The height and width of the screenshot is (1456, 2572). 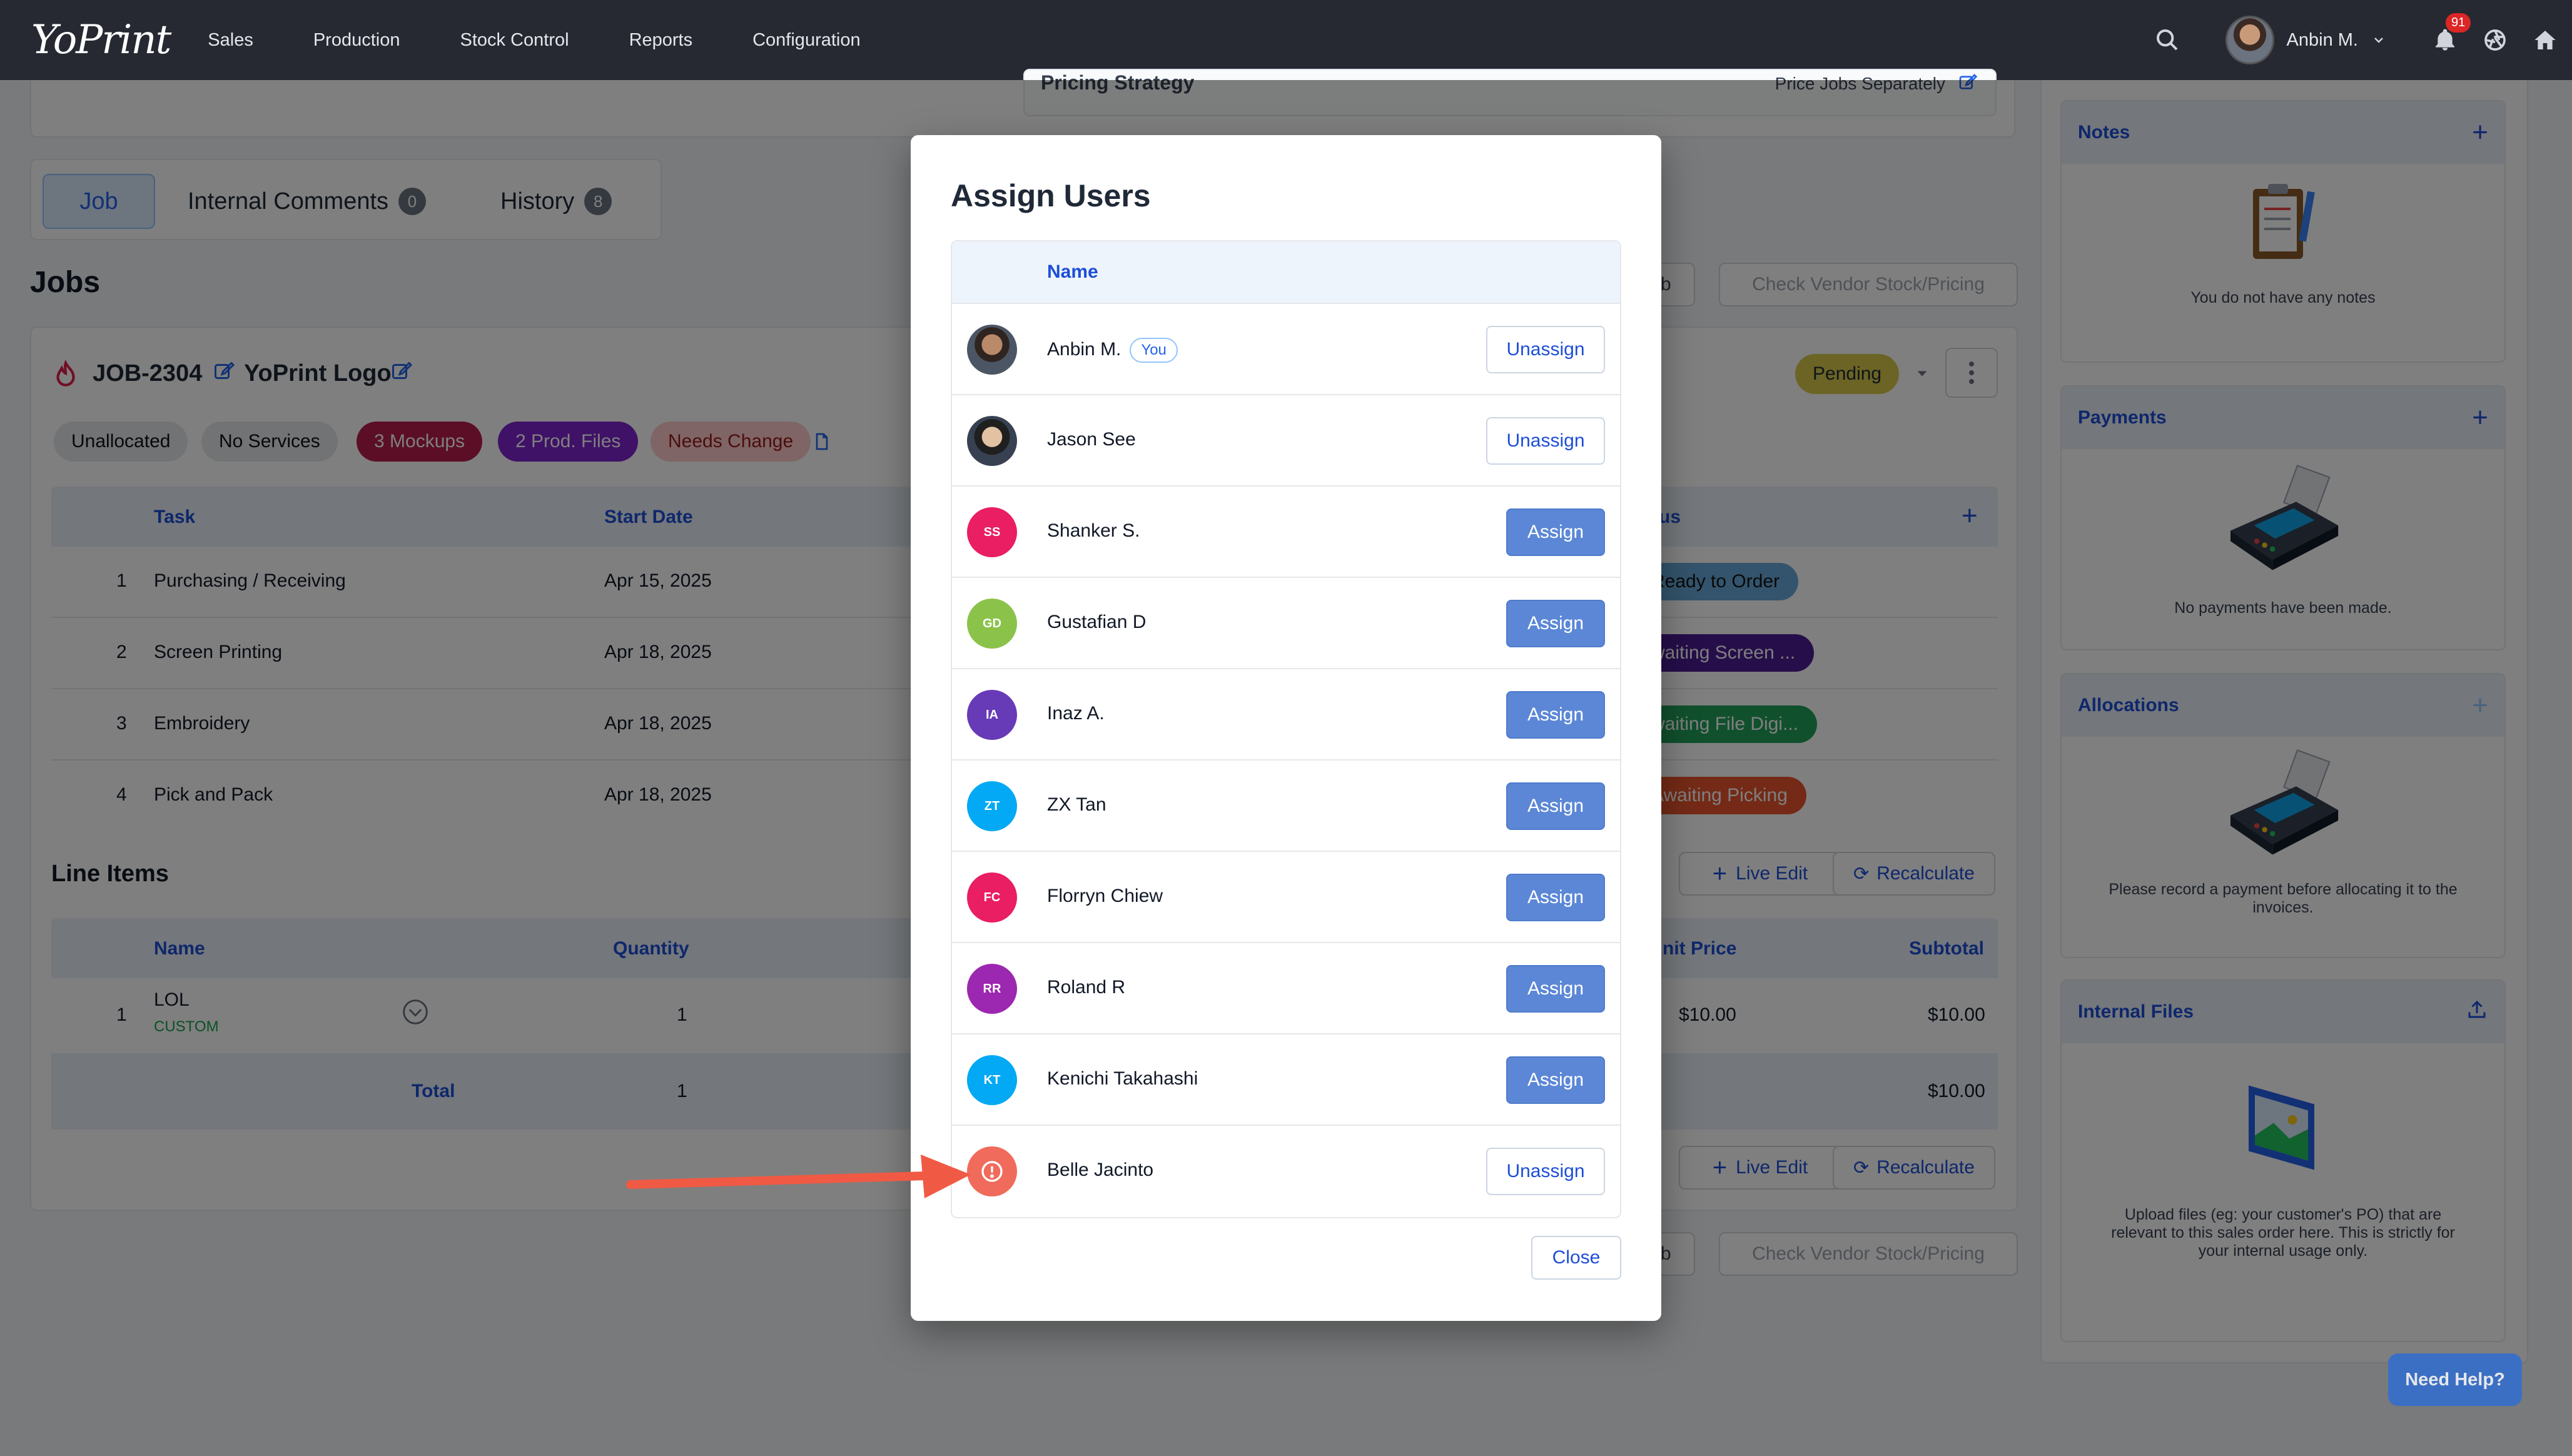 What do you see at coordinates (806, 40) in the screenshot?
I see `nav-configuration: Configuration` at bounding box center [806, 40].